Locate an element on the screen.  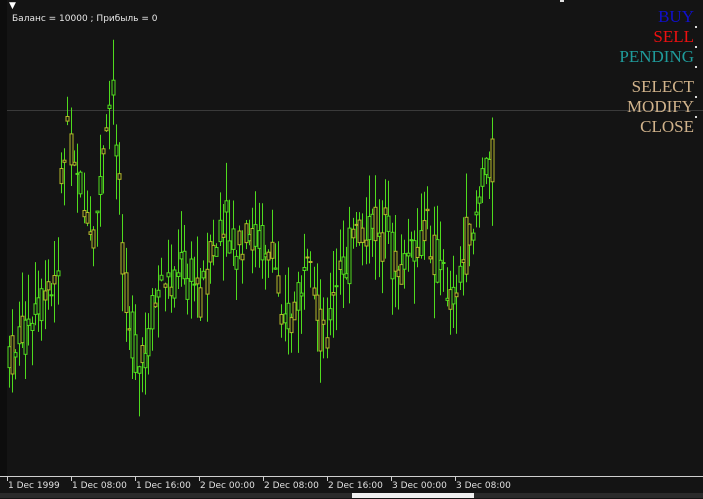
balance-profit-status: Баланс = 10000 ; Прибыль = 0 is located at coordinates (85, 19).